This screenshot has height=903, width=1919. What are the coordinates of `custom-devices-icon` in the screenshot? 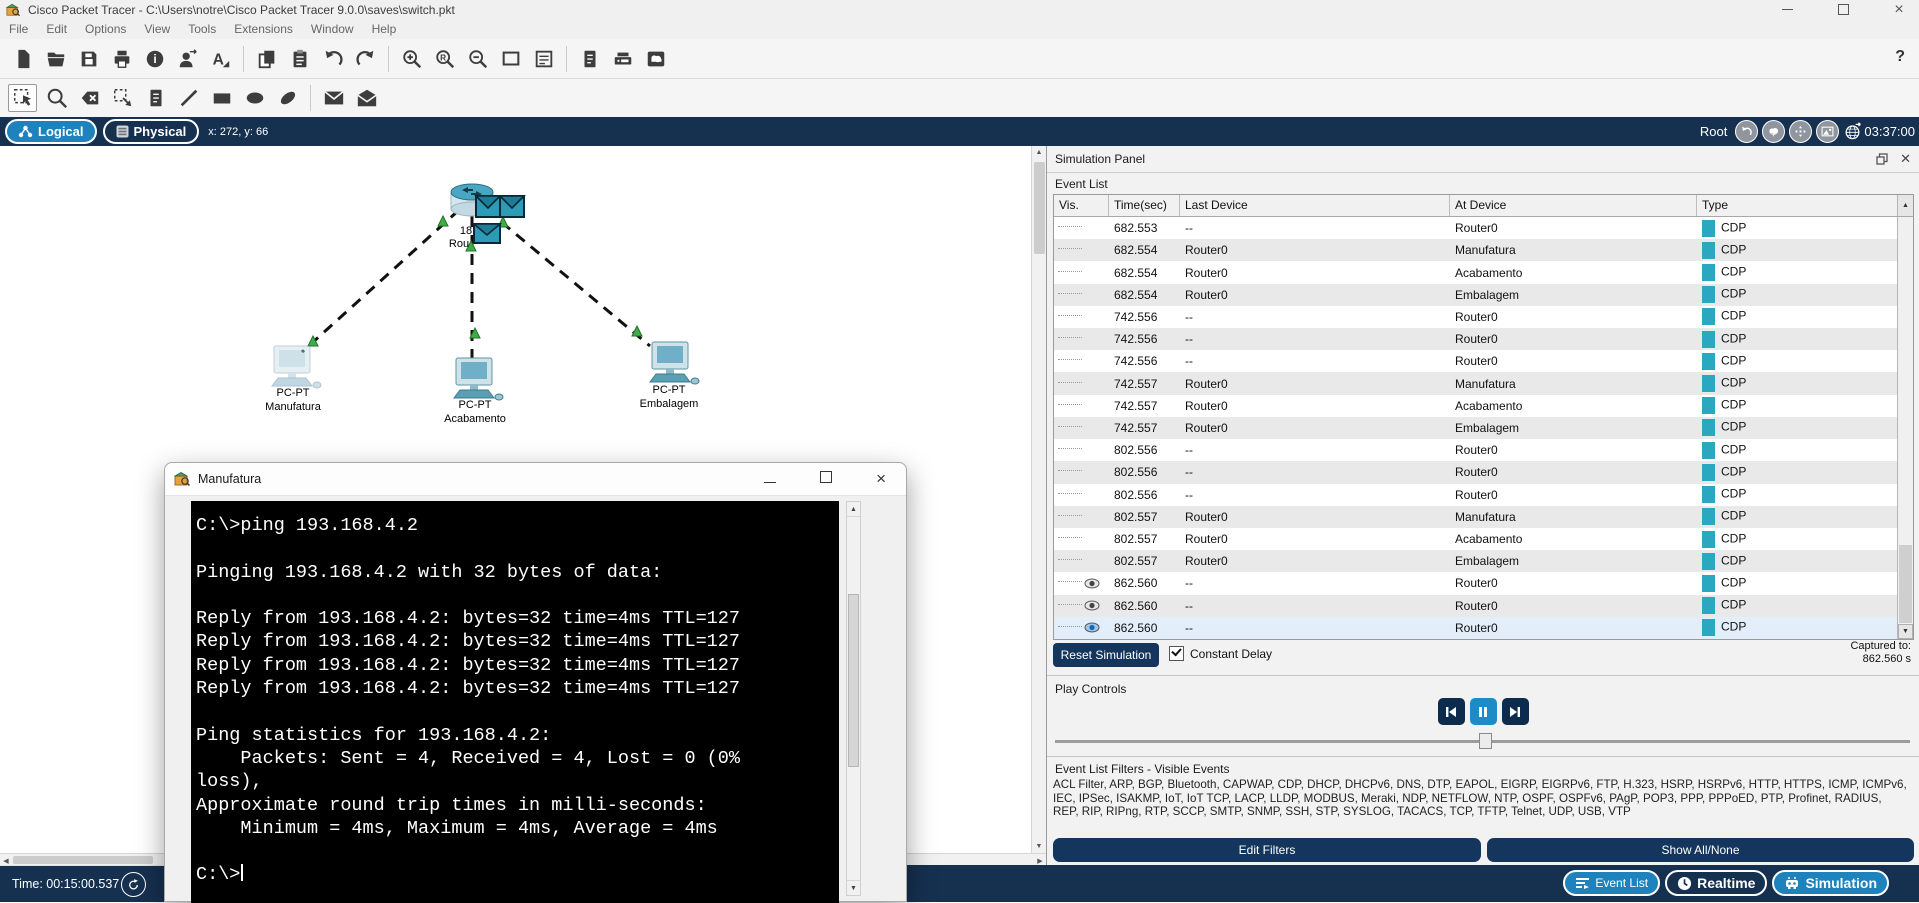 It's located at (543, 59).